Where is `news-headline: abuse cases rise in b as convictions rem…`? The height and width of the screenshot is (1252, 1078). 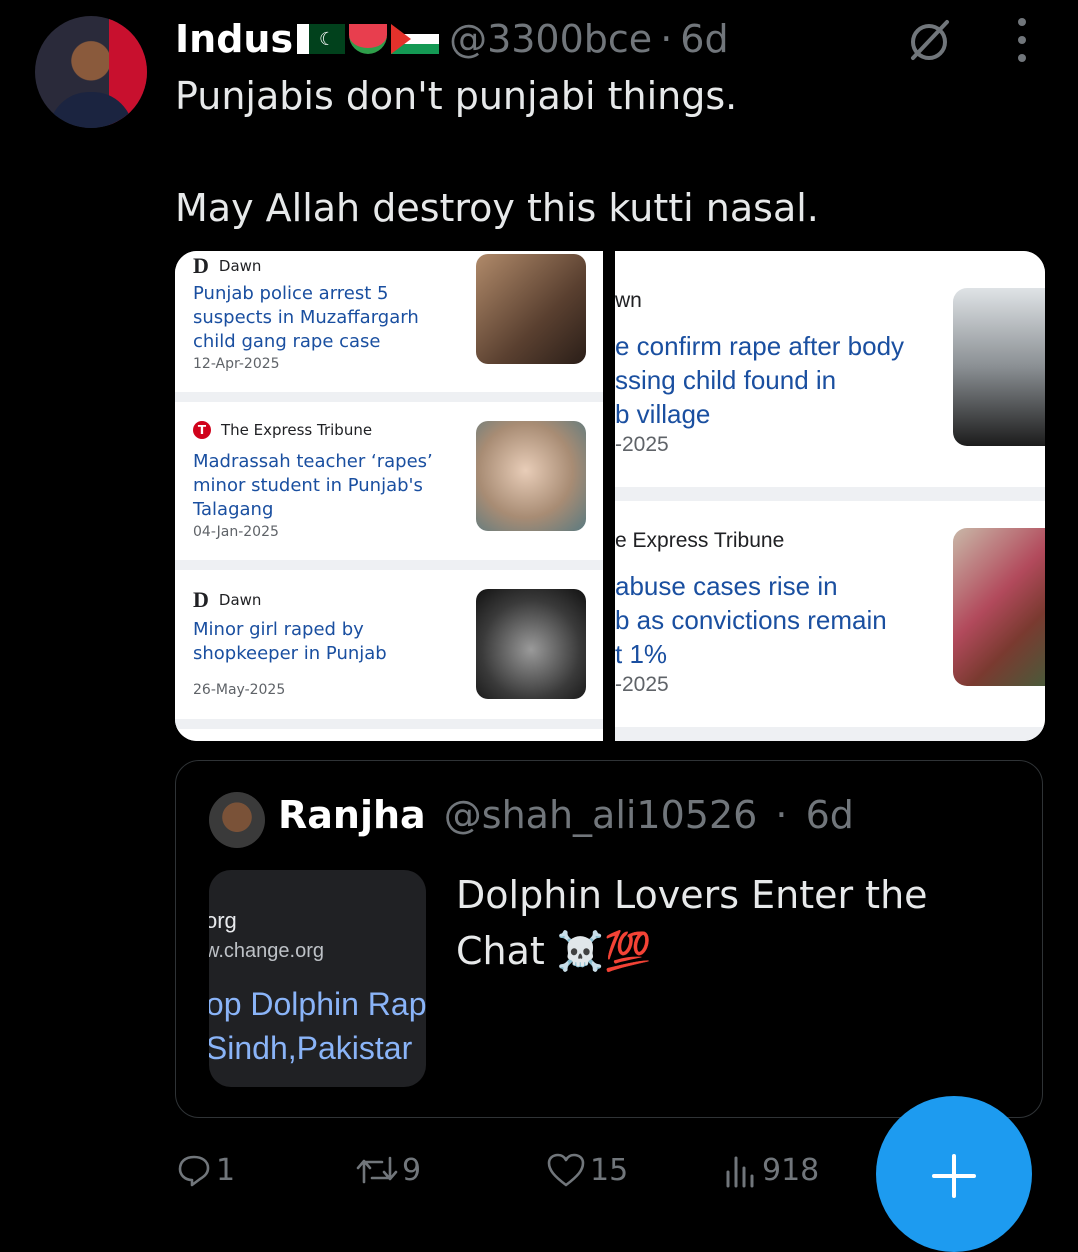
news-headline: abuse cases rise in b as convictions rem… is located at coordinates (751, 620).